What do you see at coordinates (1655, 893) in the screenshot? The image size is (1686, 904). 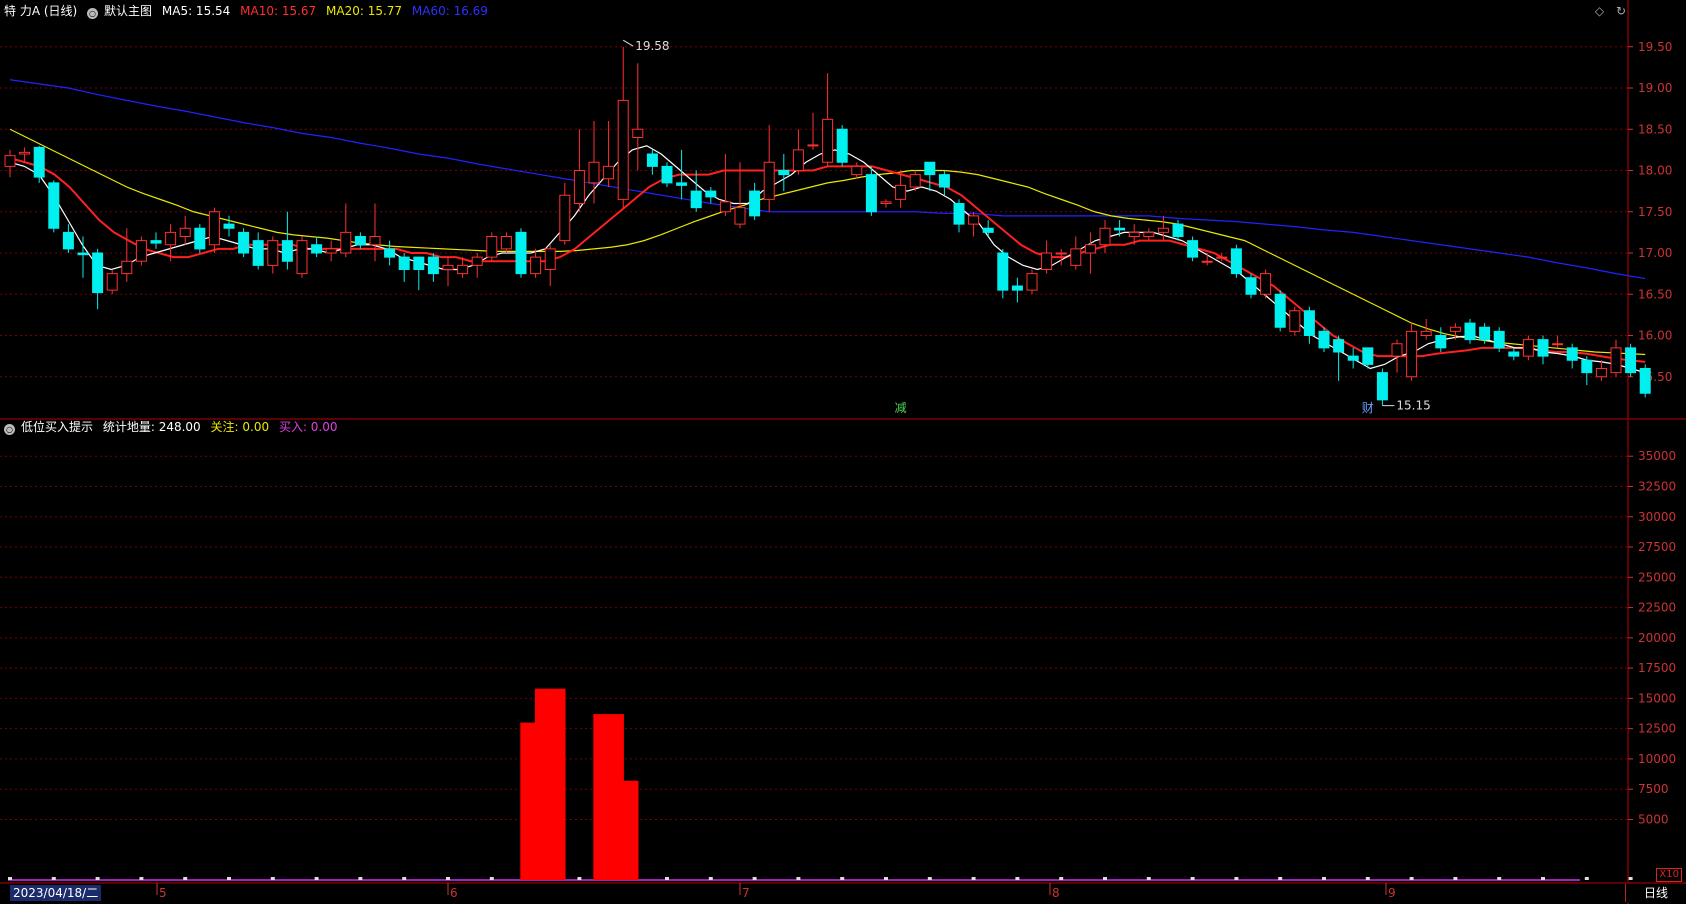 I see `period-button: 日线` at bounding box center [1655, 893].